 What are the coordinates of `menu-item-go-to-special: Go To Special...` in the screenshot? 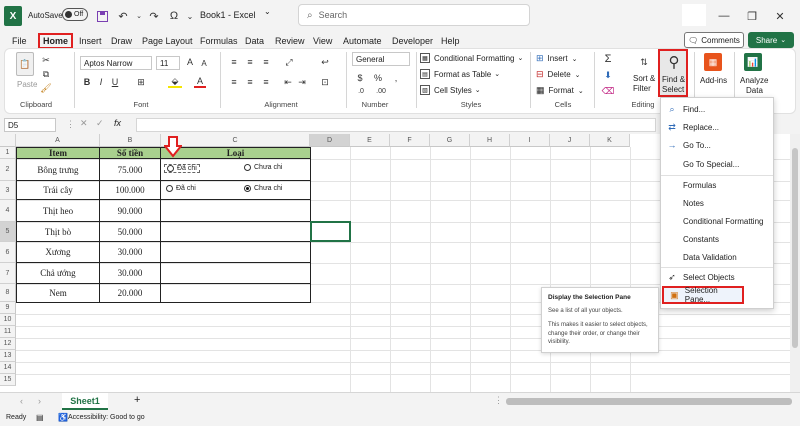 It's located at (717, 164).